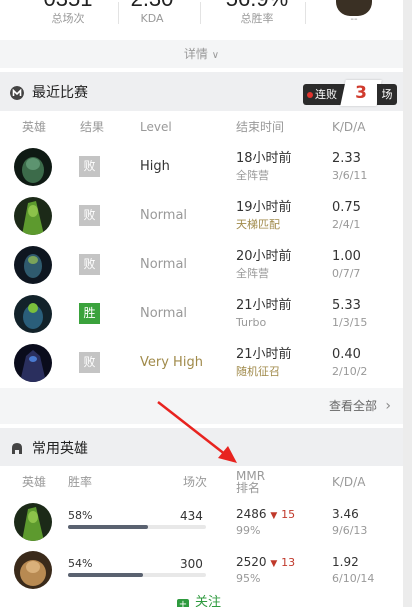  What do you see at coordinates (251, 514) in the screenshot?
I see `mmr-value: 2486` at bounding box center [251, 514].